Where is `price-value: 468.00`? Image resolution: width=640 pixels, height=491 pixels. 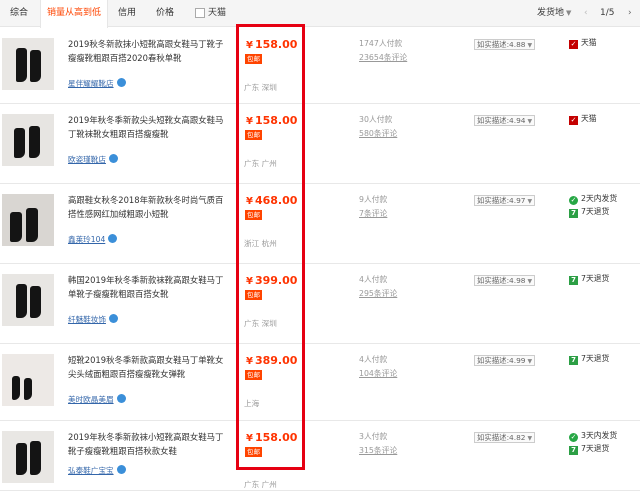 price-value: 468.00 is located at coordinates (276, 200).